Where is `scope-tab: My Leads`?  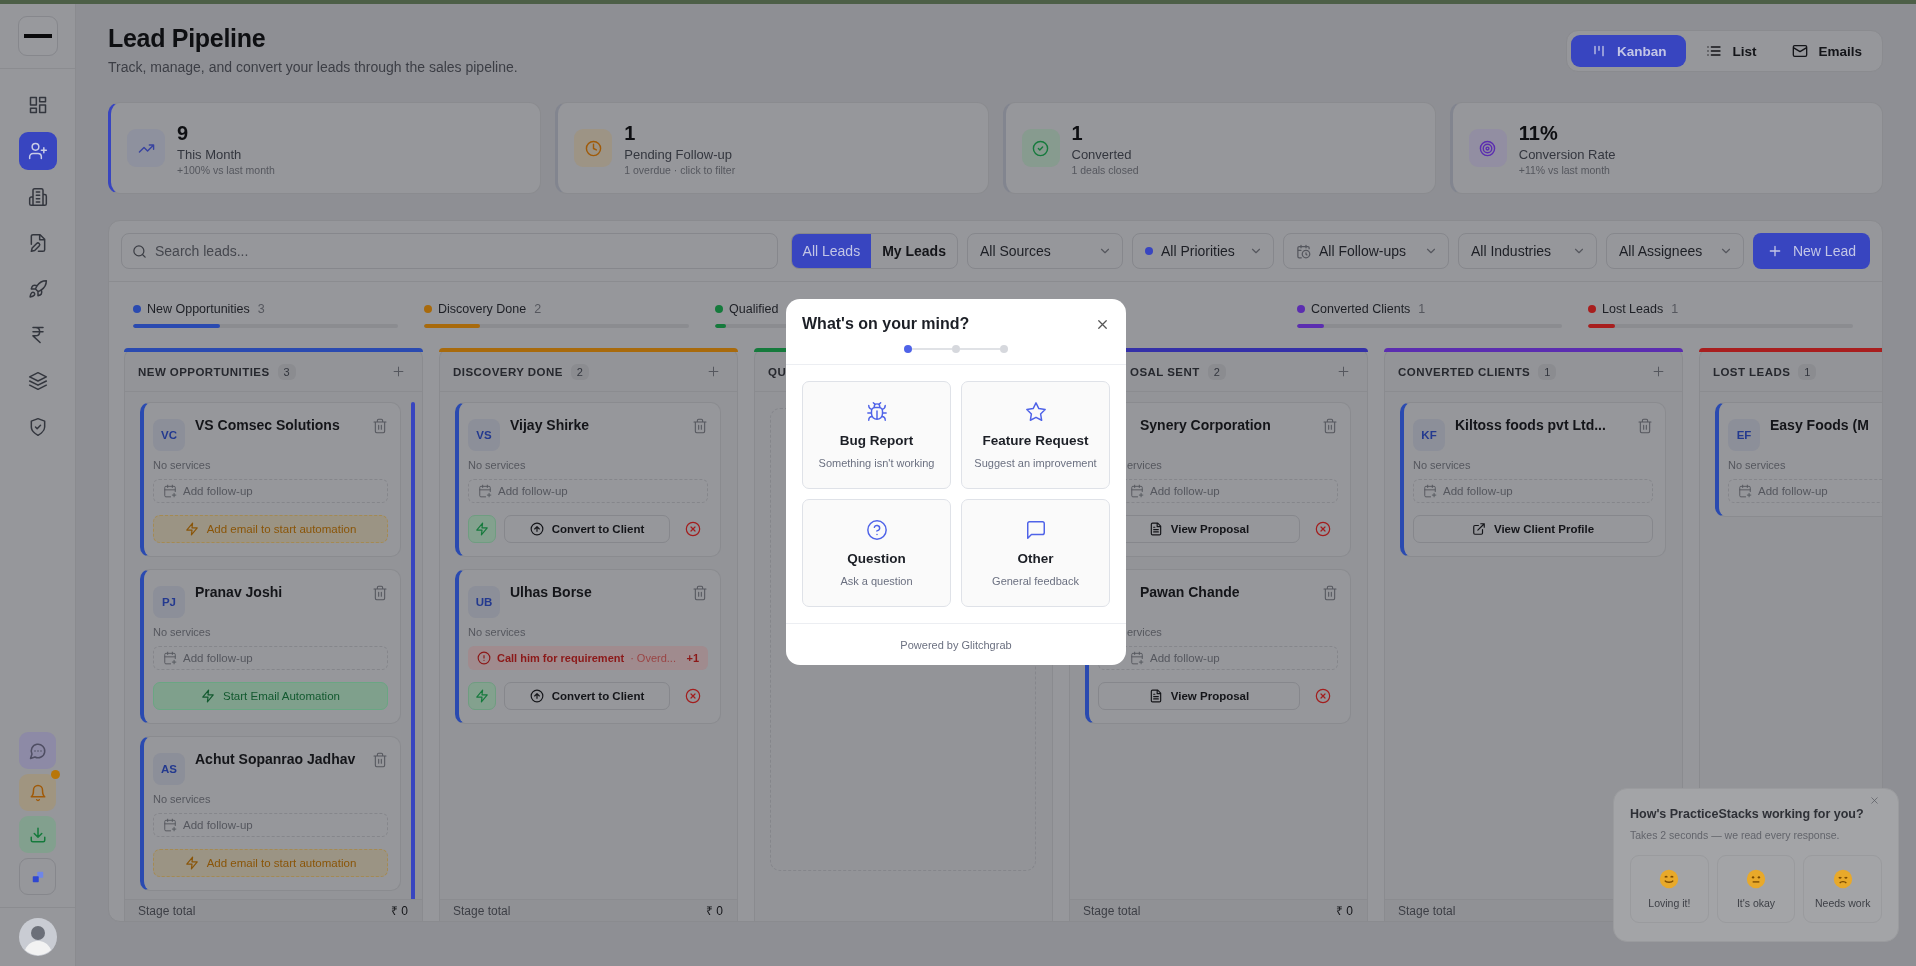
scope-tab: My Leads is located at coordinates (914, 251).